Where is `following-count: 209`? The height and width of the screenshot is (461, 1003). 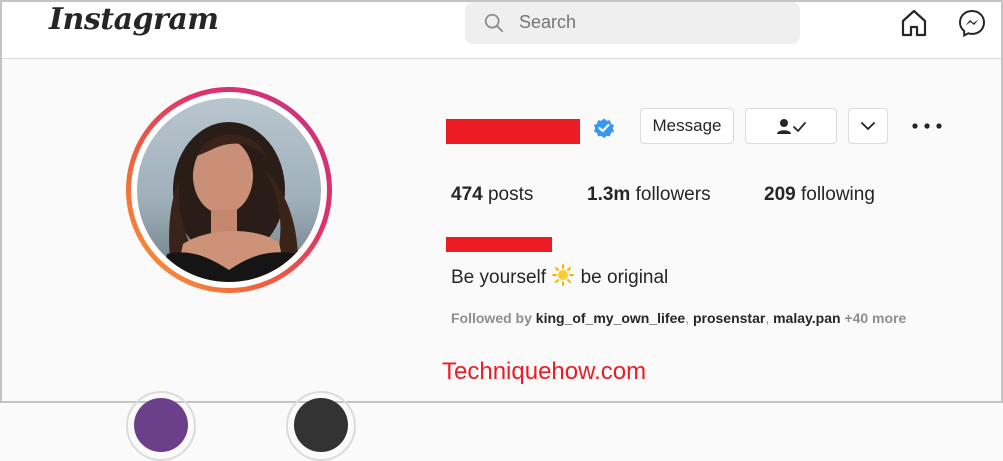
following-count: 209 is located at coordinates (780, 194).